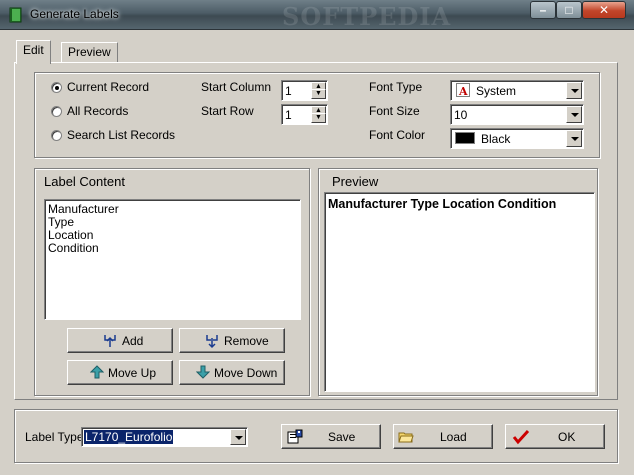 This screenshot has width=634, height=475. What do you see at coordinates (236, 87) in the screenshot?
I see `start-column-label: Start Column` at bounding box center [236, 87].